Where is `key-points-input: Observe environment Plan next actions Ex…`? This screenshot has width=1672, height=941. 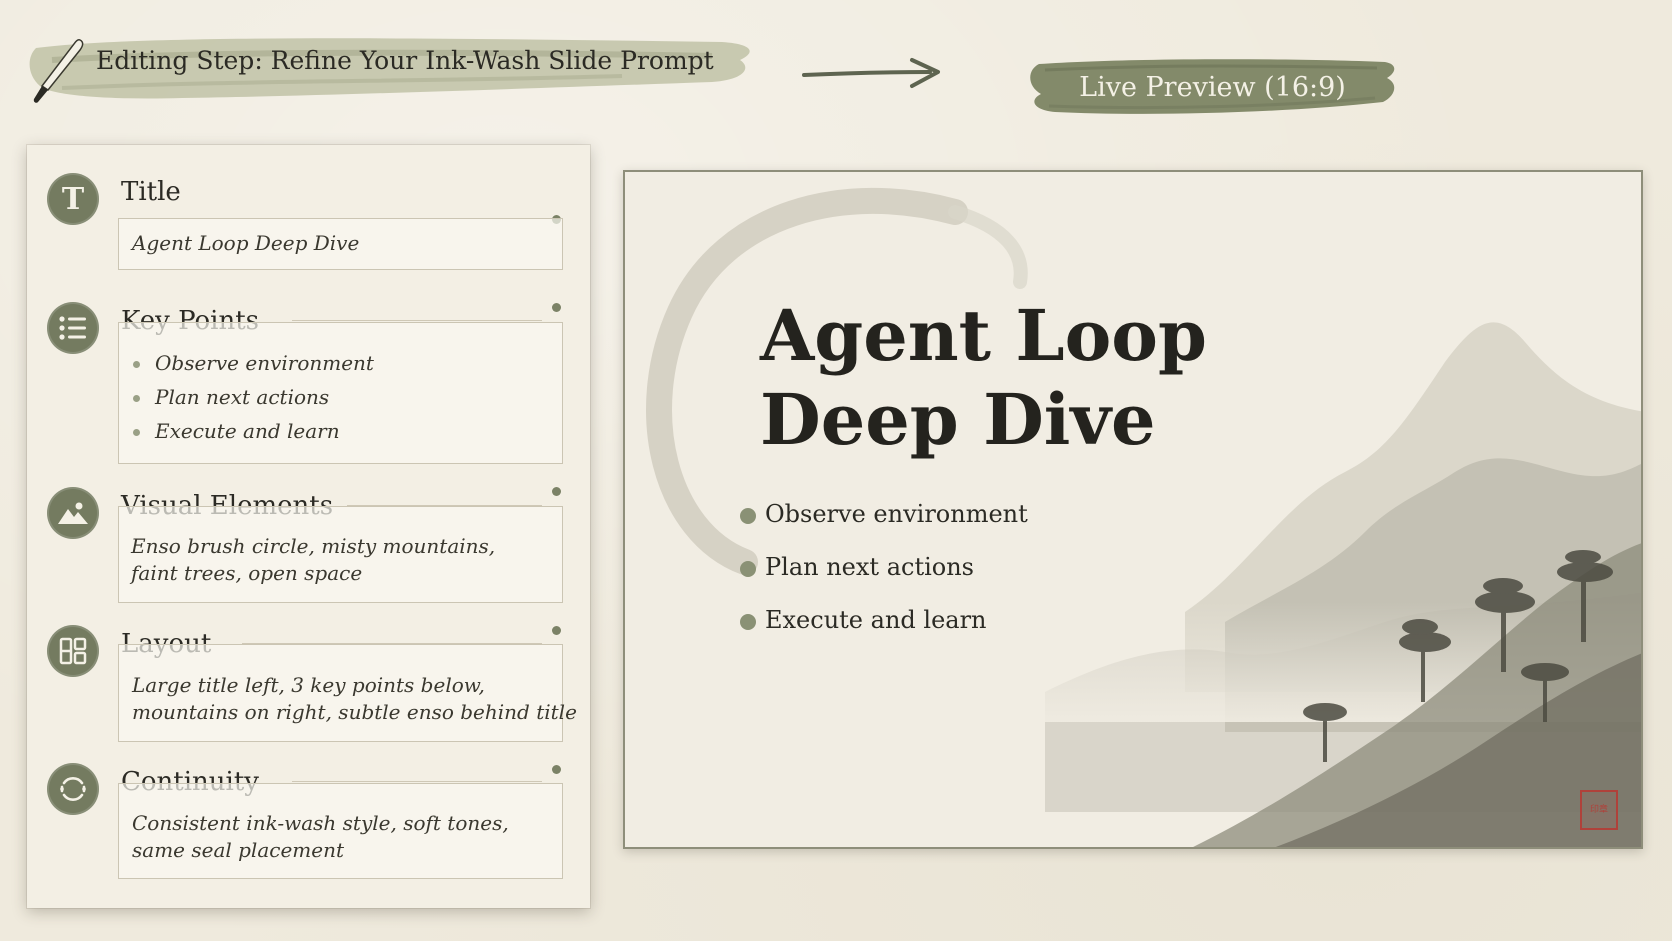
key-points-input: Observe environment Plan next actions Ex… is located at coordinates (340, 393).